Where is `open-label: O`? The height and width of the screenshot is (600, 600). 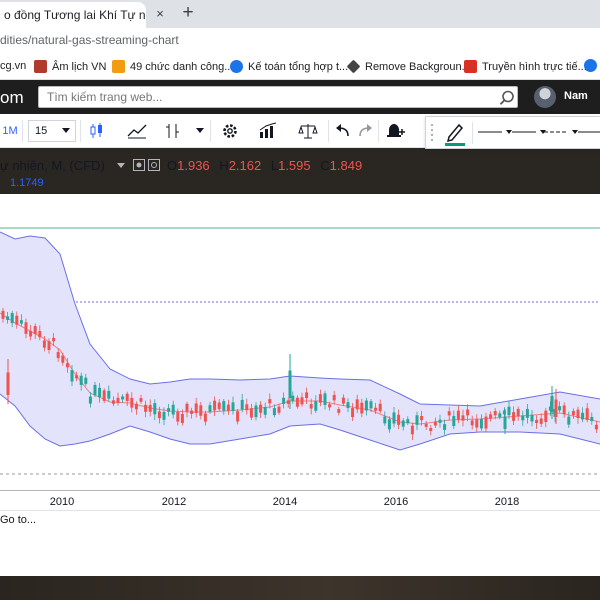 open-label: O is located at coordinates (172, 165).